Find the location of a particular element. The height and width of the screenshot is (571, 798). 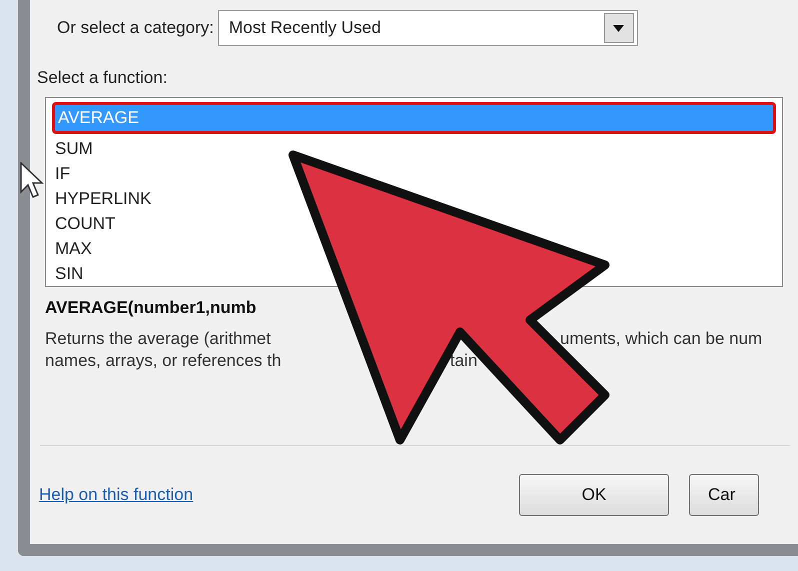

description-text: Returns the average (arithmet is located at coordinates (158, 338).